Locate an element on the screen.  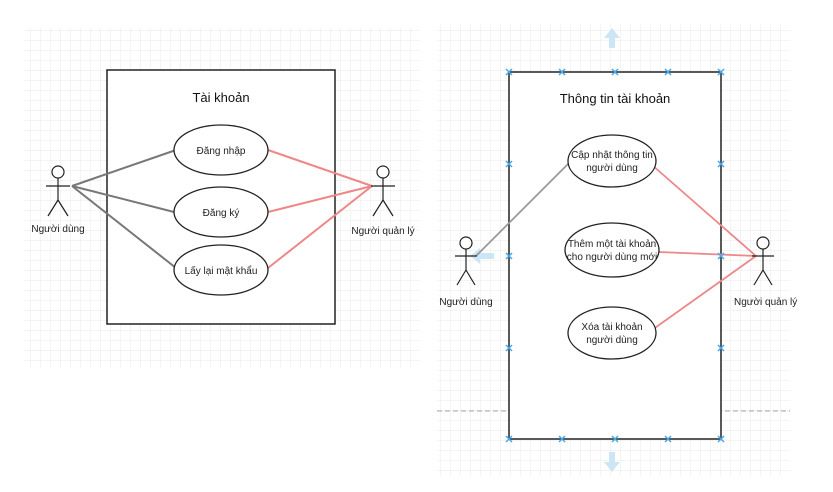
right-system-title: Thông tin tài khoản is located at coordinates (615, 98).